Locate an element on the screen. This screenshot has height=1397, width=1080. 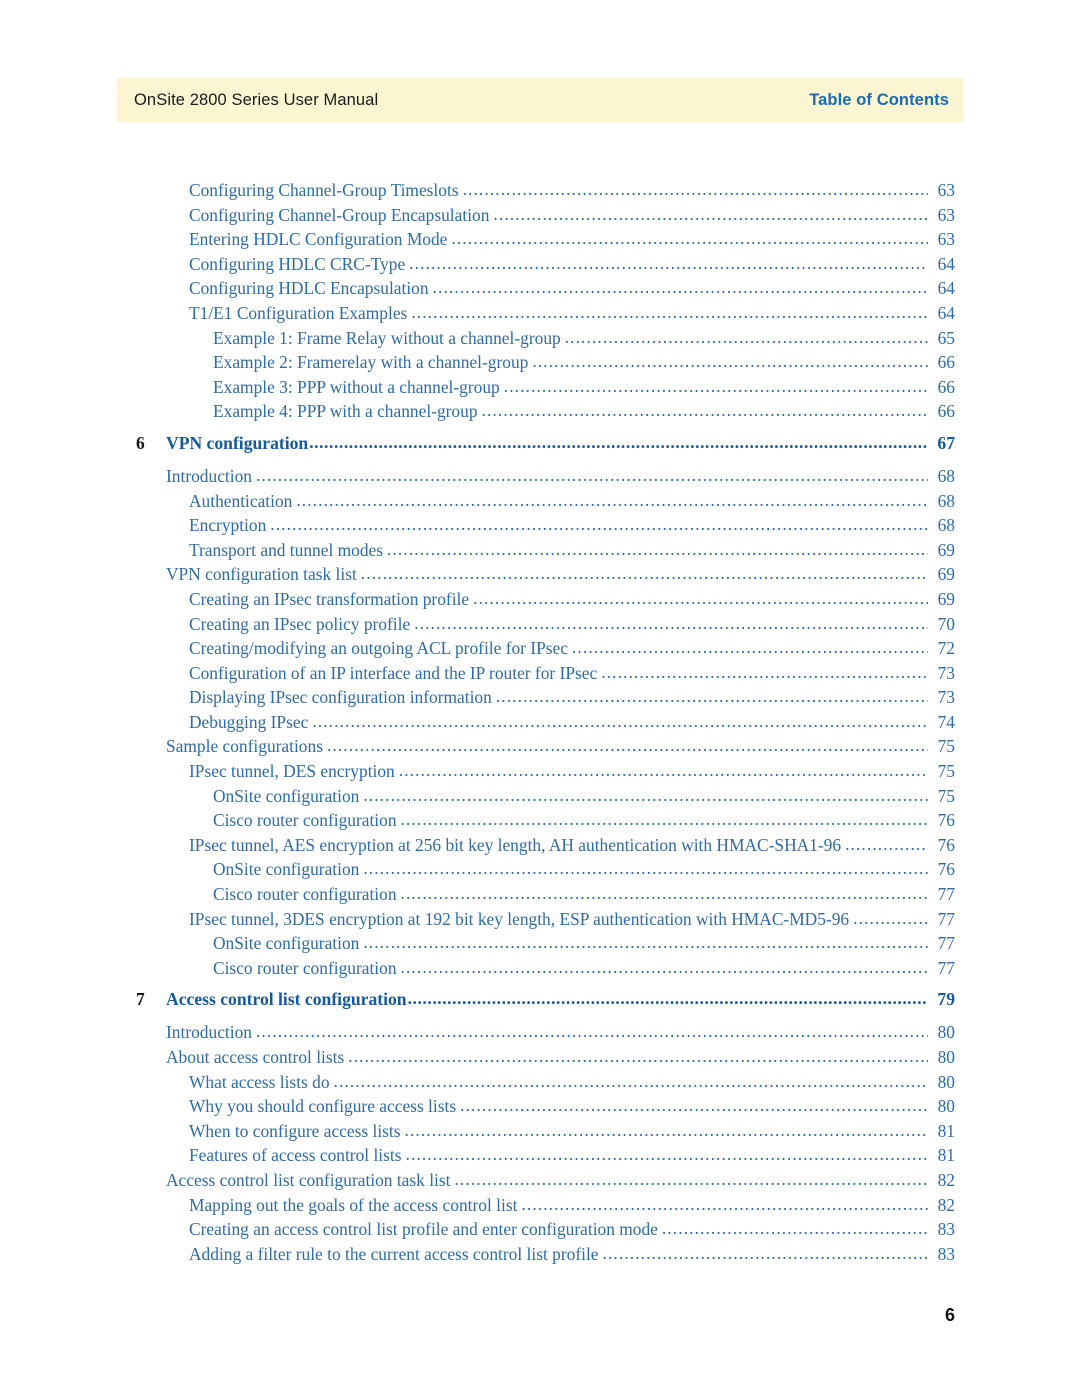
toc-entry-row: Debugging IPsec 74 is located at coordinates (540, 724).